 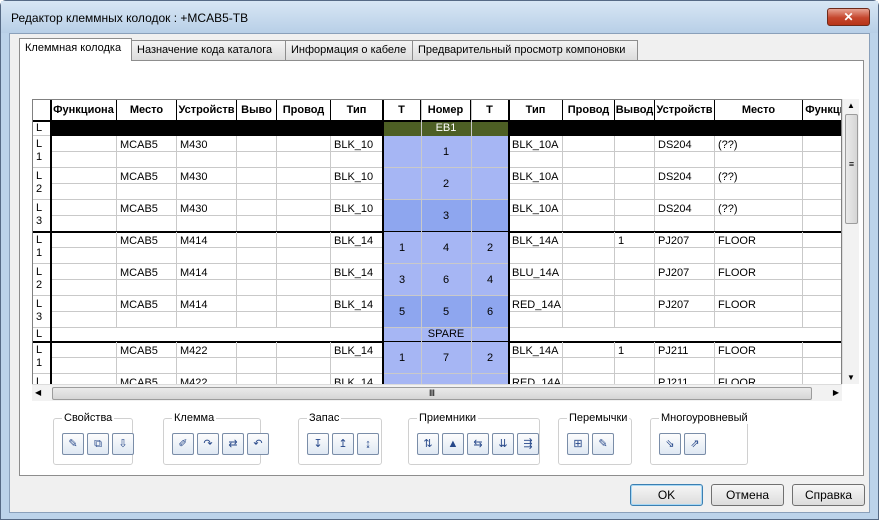 What do you see at coordinates (850, 241) in the screenshot?
I see `vertical-scrollbar: ▲ ≡ ▼` at bounding box center [850, 241].